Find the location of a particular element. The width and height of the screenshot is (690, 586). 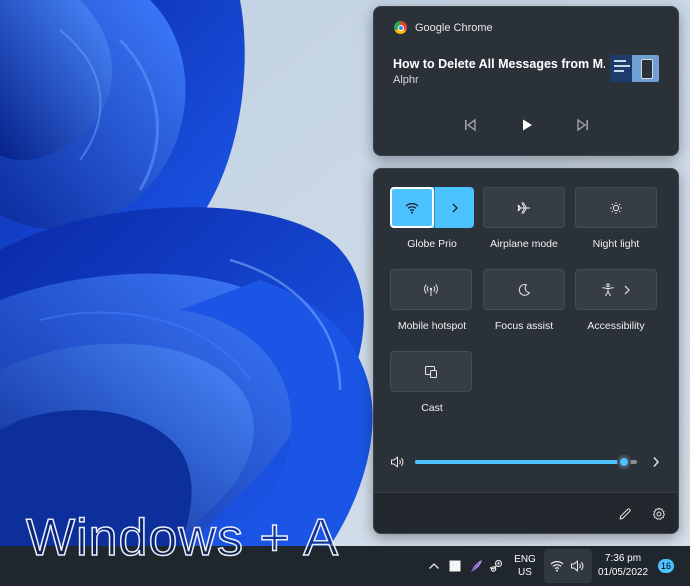

previous-icon is located at coordinates (470, 125).